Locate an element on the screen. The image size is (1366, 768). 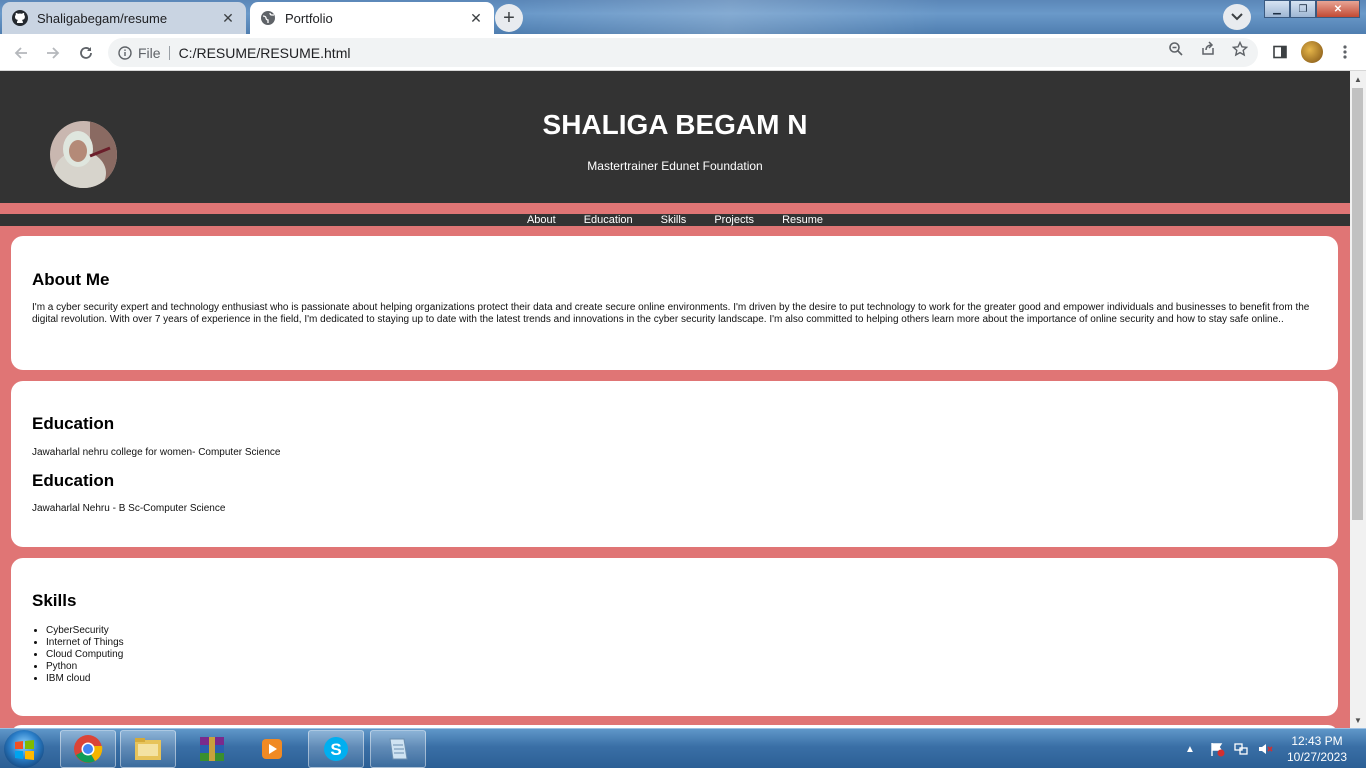
skill-item: CyberSecurity is located at coordinates (681, 631).